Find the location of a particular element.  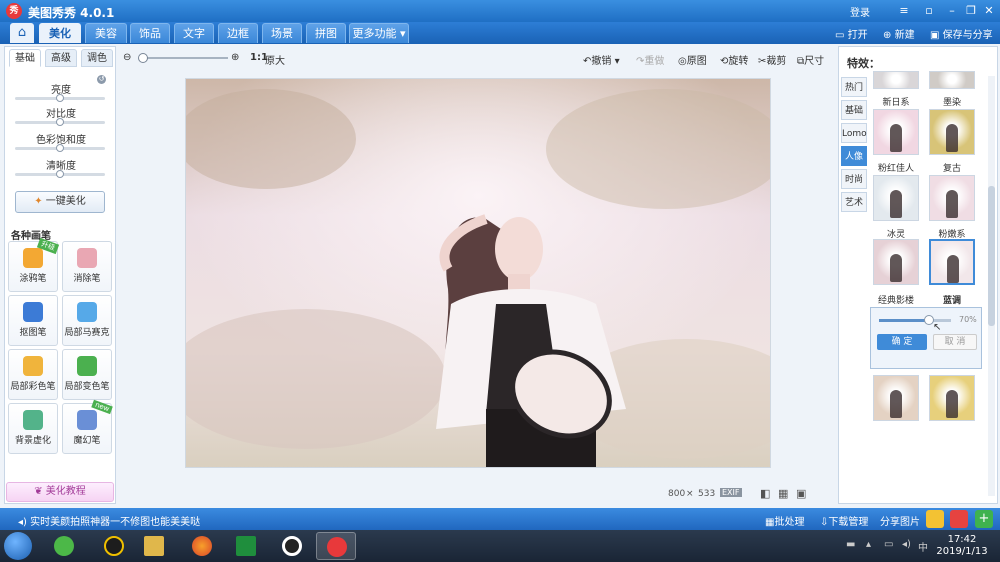

undo-button: ↶撤销 ▾ is located at coordinates (601, 59).